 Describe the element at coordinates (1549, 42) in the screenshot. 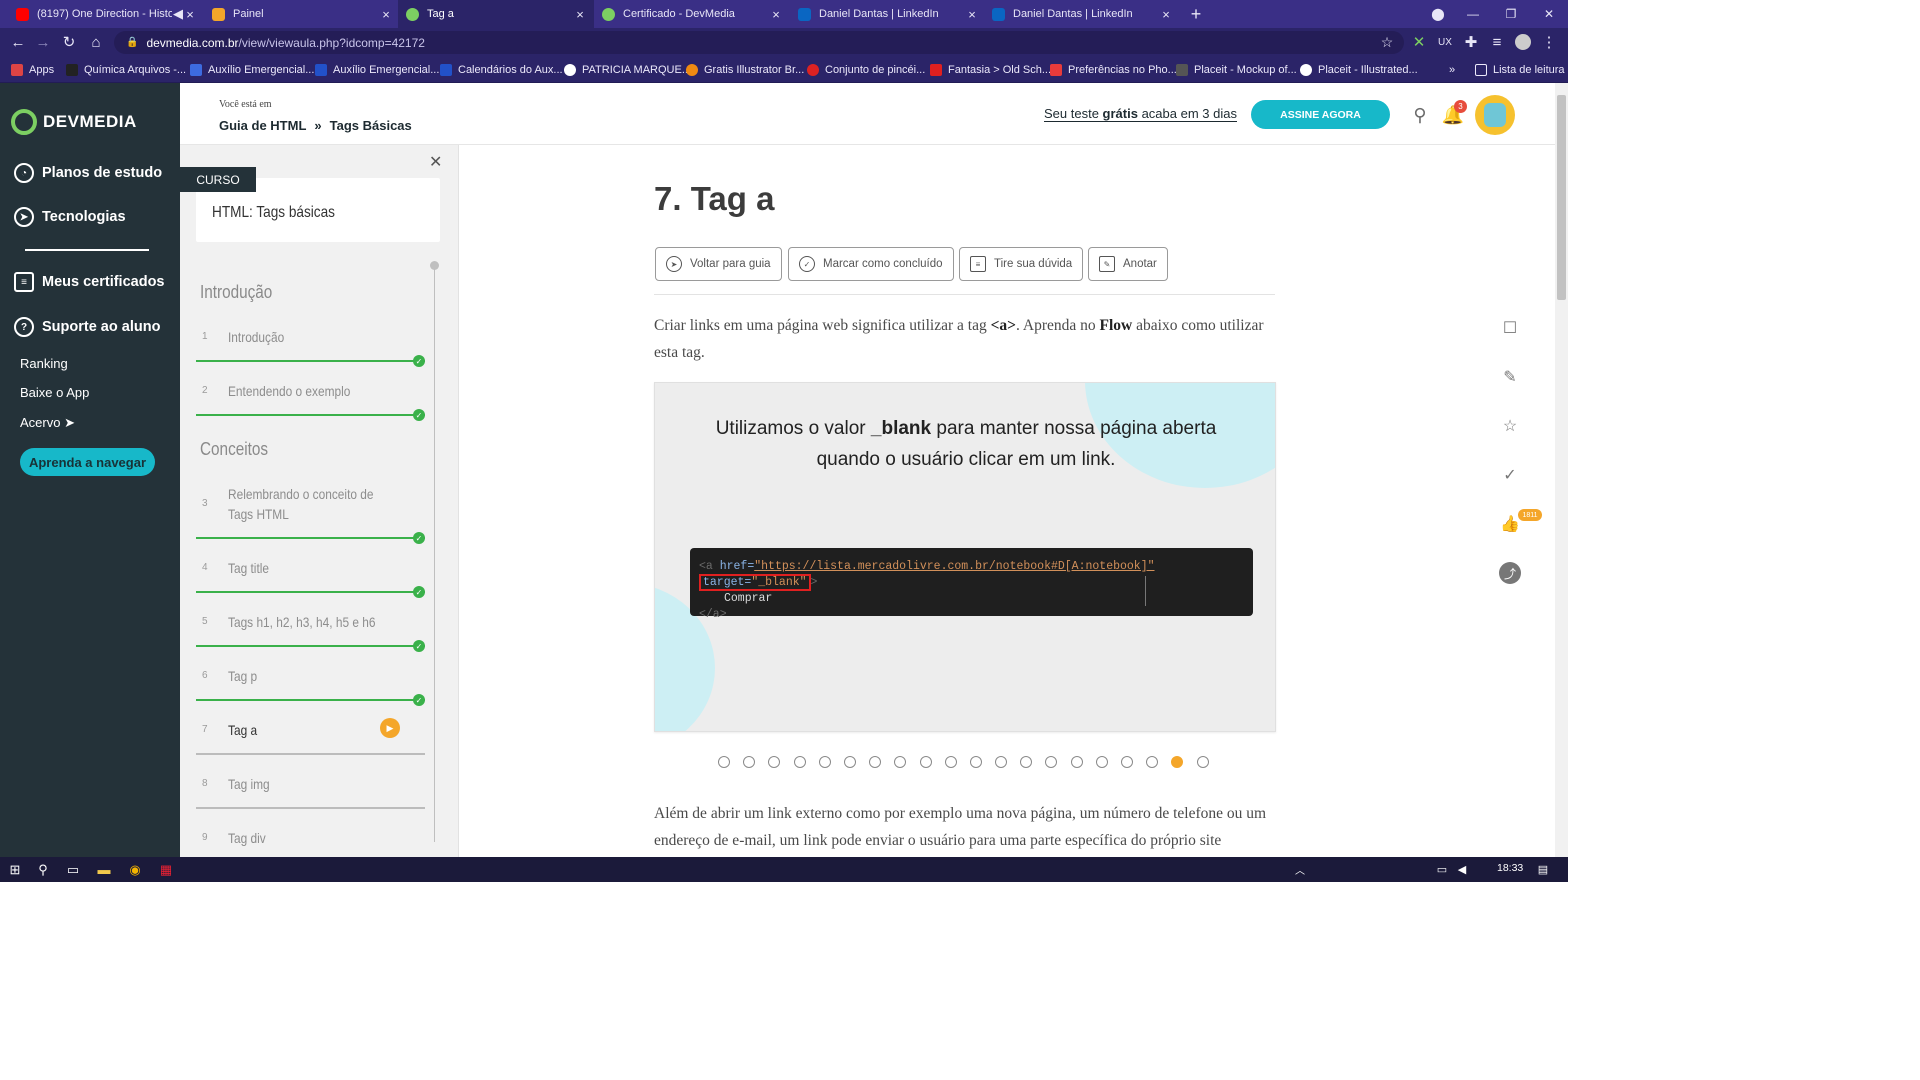

I see `menu-icon: ⋮` at that location.